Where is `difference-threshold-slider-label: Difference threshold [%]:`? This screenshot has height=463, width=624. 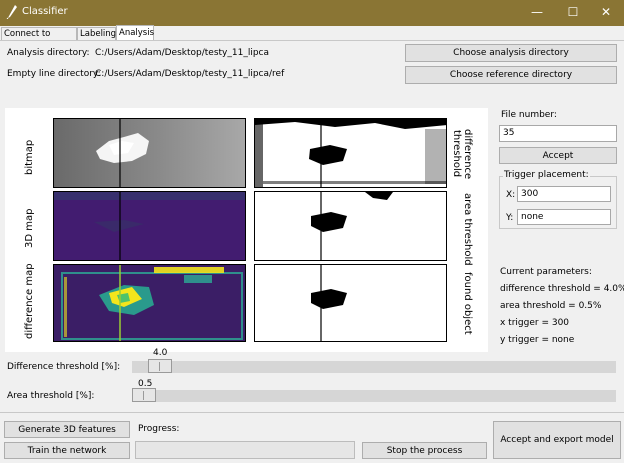
difference-threshold-slider-label: Difference threshold [%]: is located at coordinates (64, 367).